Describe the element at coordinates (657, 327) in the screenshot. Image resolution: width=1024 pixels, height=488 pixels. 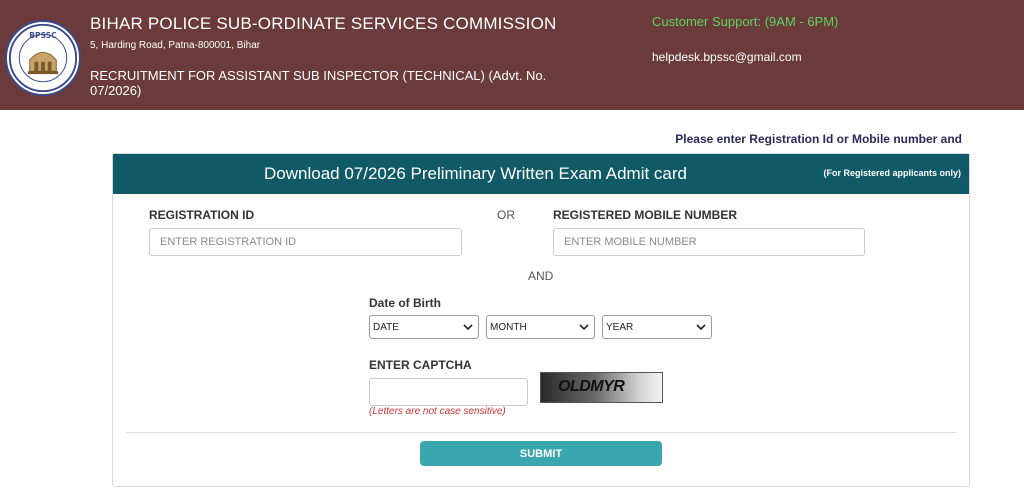
I see `year-select: YEAR` at that location.